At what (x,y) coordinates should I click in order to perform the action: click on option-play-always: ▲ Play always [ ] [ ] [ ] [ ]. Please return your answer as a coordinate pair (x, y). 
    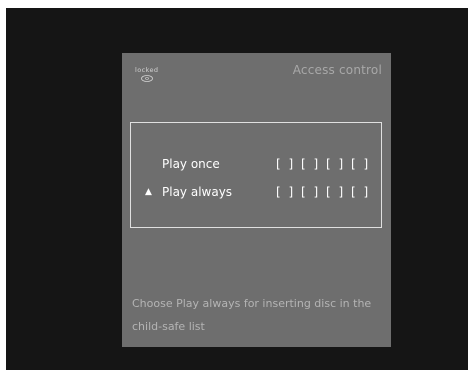
    Looking at the image, I should click on (256, 192).